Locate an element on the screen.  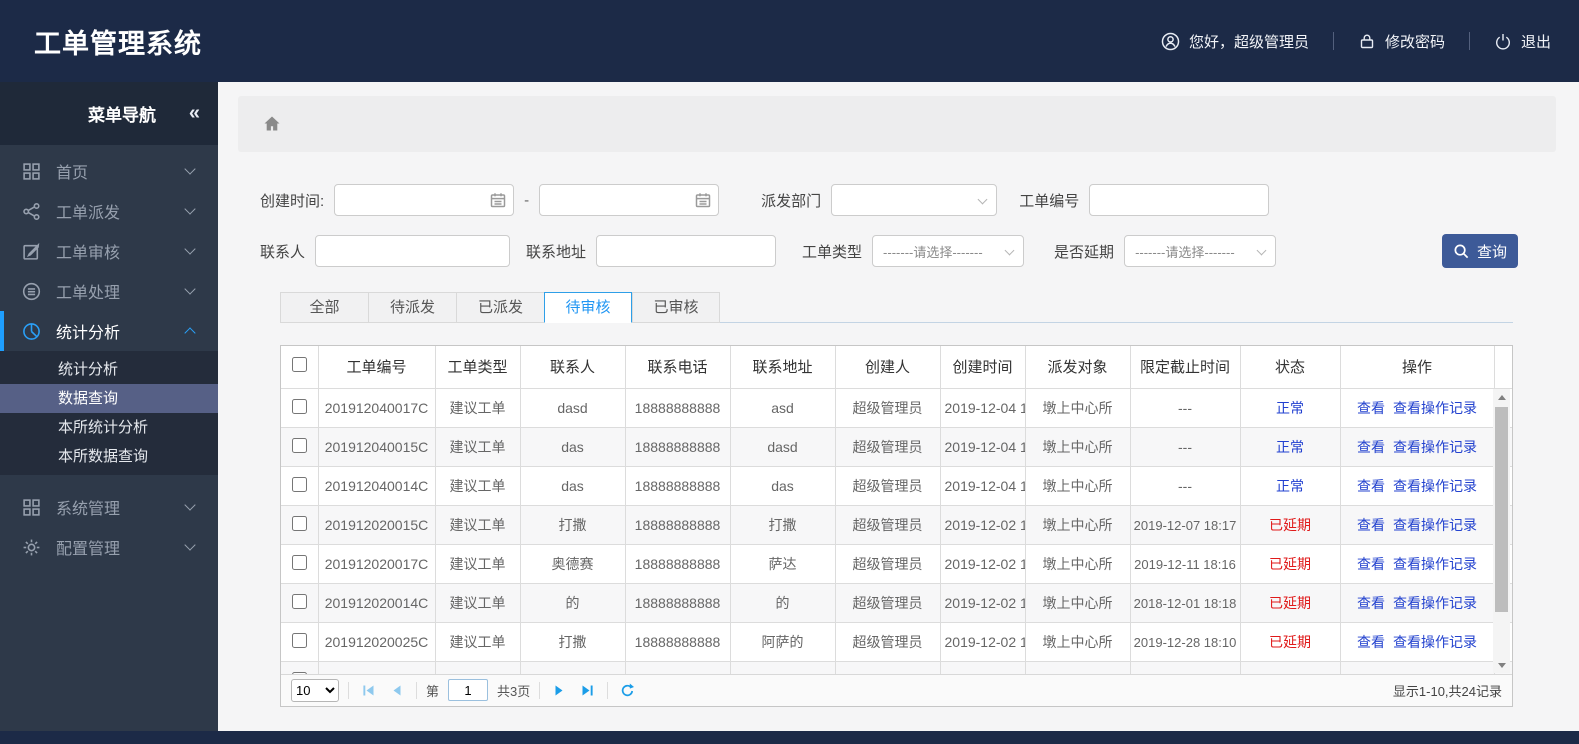
select-all-checkbox is located at coordinates (299, 365).